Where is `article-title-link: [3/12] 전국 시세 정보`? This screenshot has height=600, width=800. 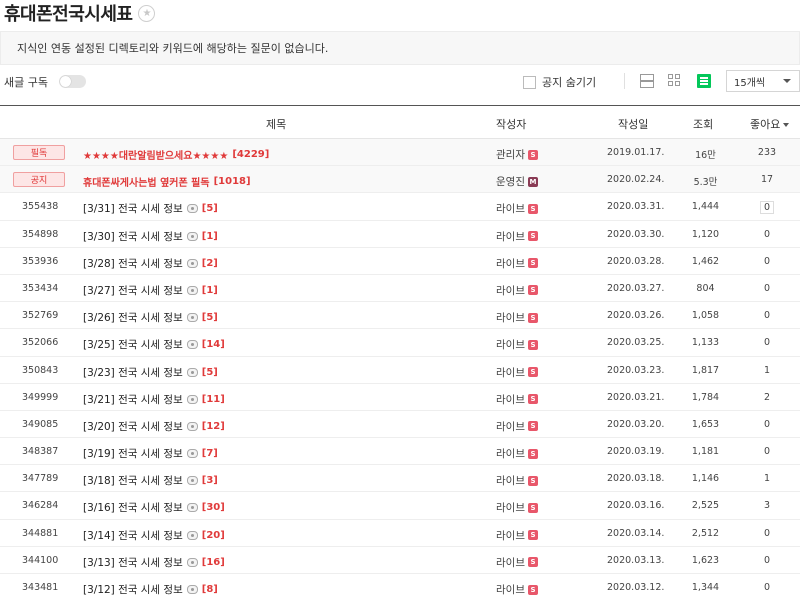 article-title-link: [3/12] 전국 시세 정보 is located at coordinates (133, 589).